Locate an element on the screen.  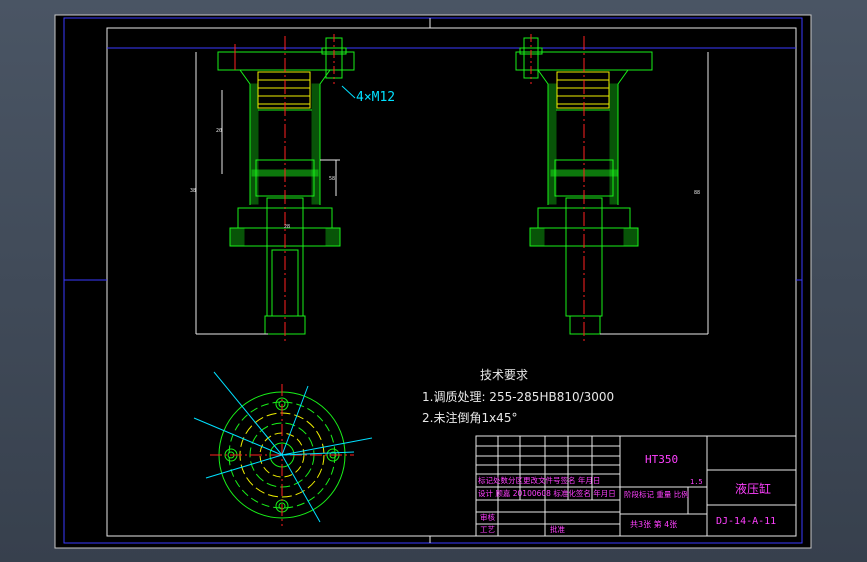
dim-label: 58 is located at coordinates (332, 179).